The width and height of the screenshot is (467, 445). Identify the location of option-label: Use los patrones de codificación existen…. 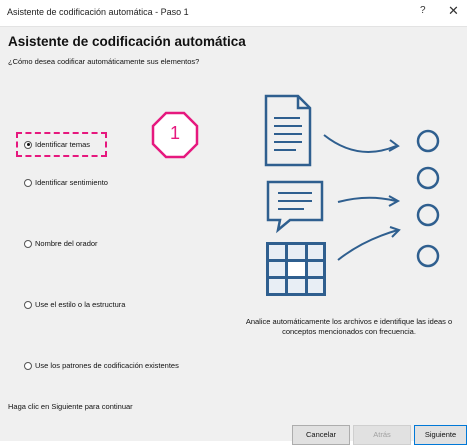
(107, 365).